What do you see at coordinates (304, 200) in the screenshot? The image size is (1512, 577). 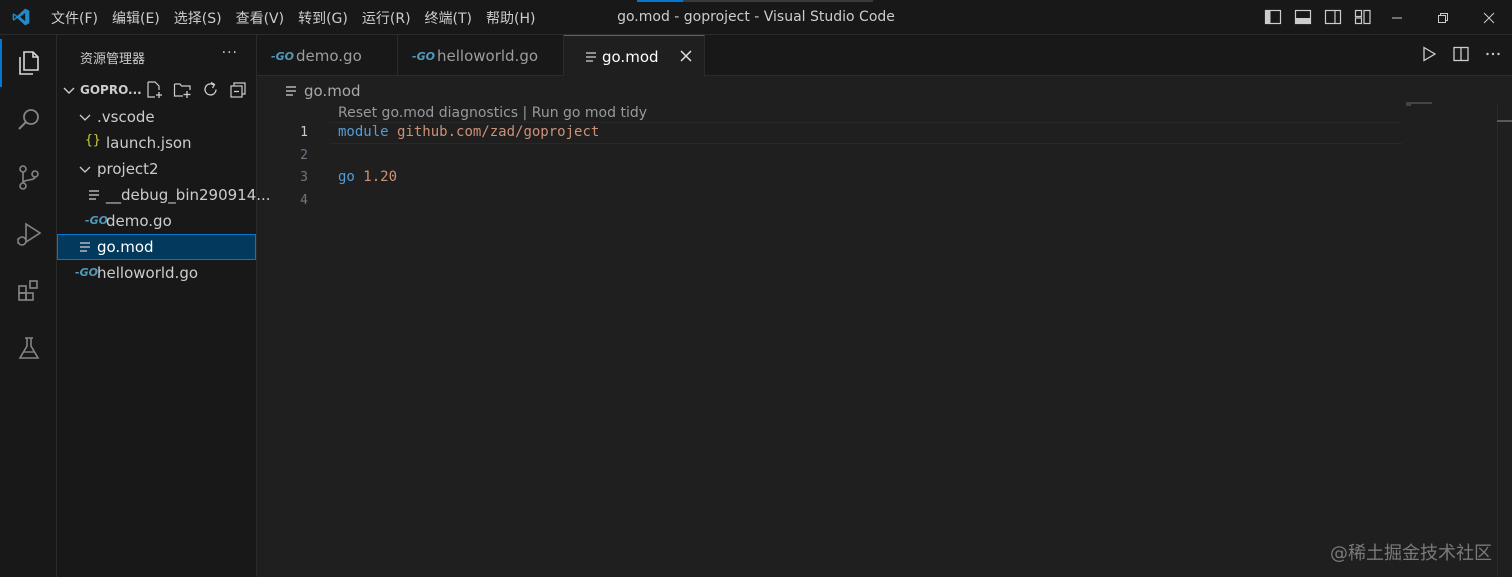 I see `line-number: 4` at bounding box center [304, 200].